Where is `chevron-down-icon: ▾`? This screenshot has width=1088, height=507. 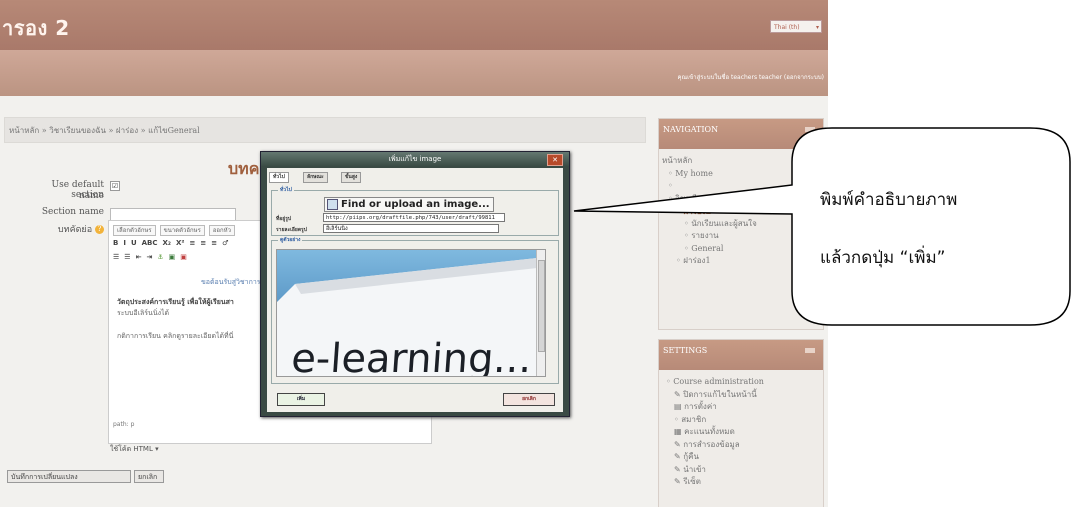
chevron-down-icon: ▾ is located at coordinates (817, 27).